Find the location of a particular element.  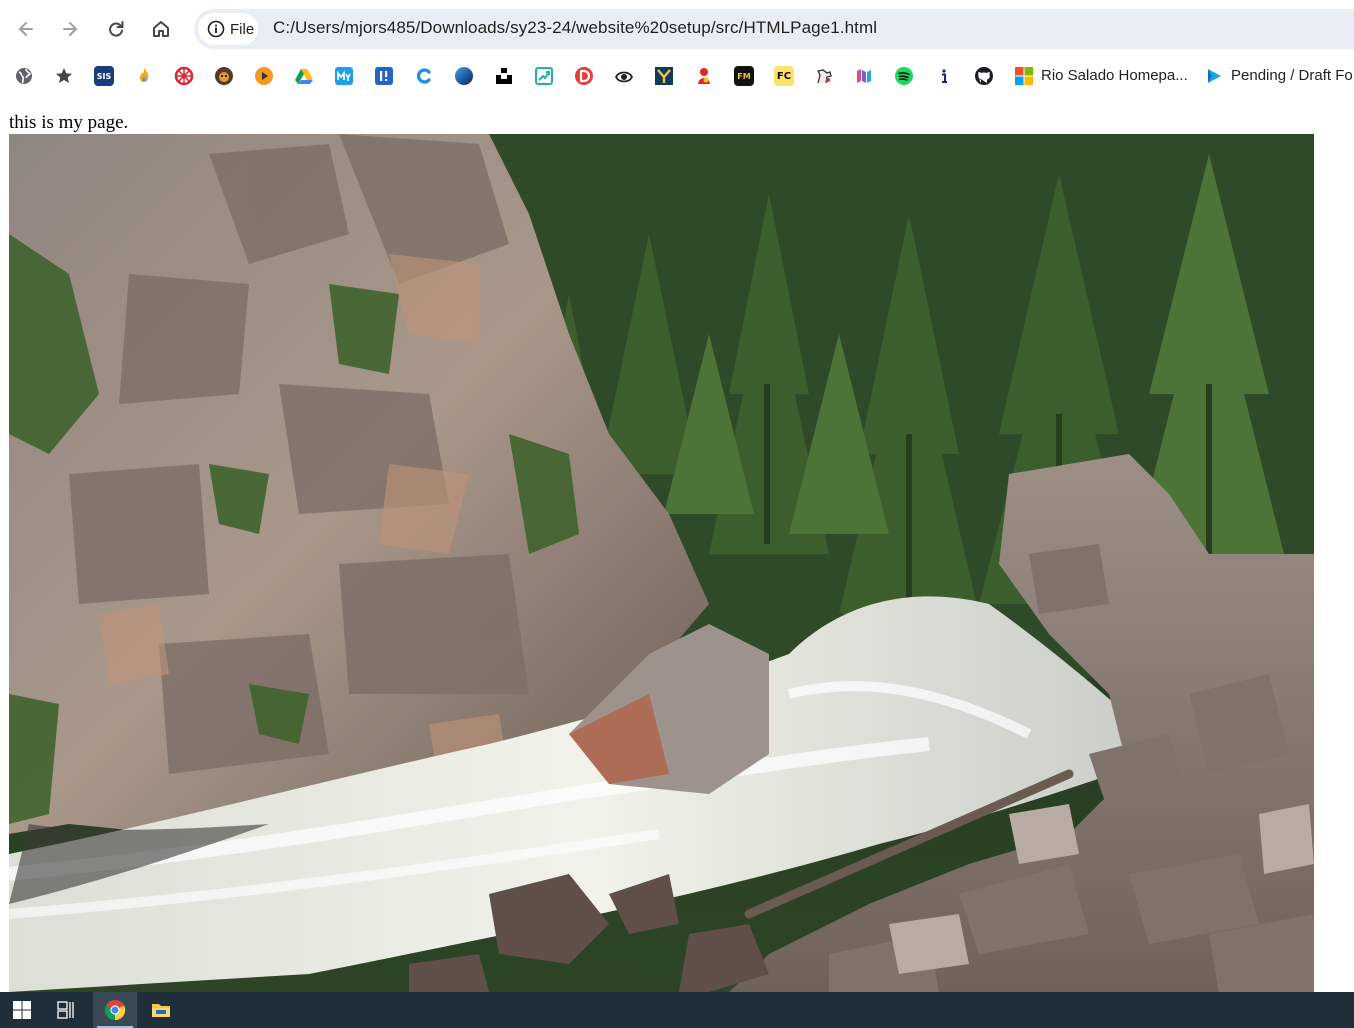

home-icon is located at coordinates (161, 29).